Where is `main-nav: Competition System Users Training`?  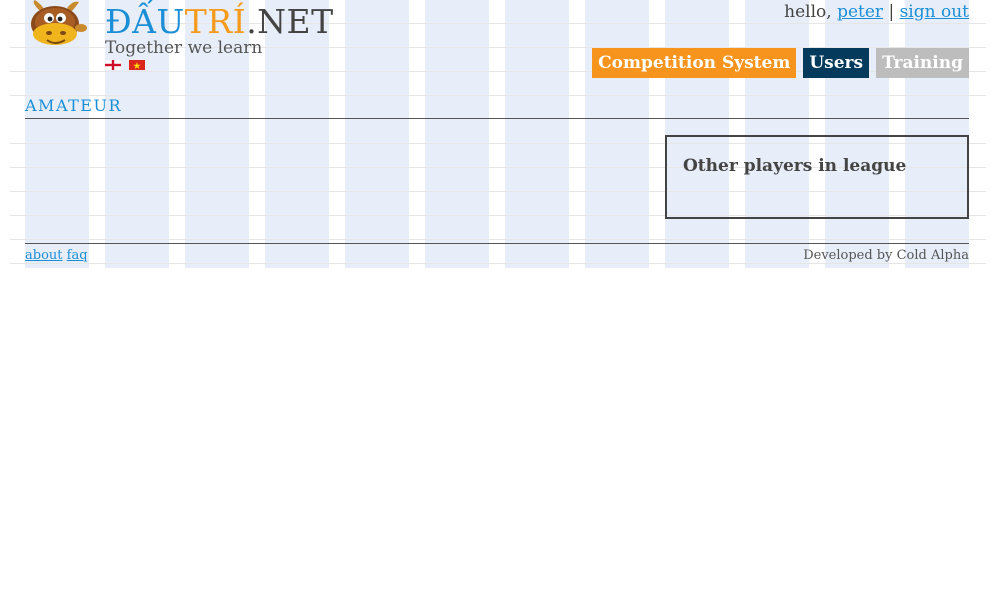 main-nav: Competition System Users Training is located at coordinates (780, 63).